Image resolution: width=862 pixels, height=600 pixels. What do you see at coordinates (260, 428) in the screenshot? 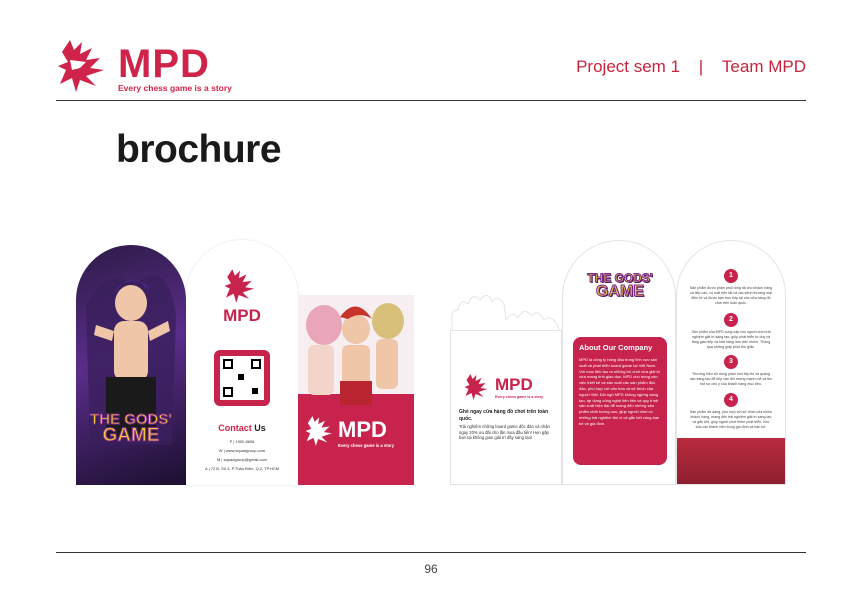
I see `contact-title-rest: Us` at bounding box center [260, 428].